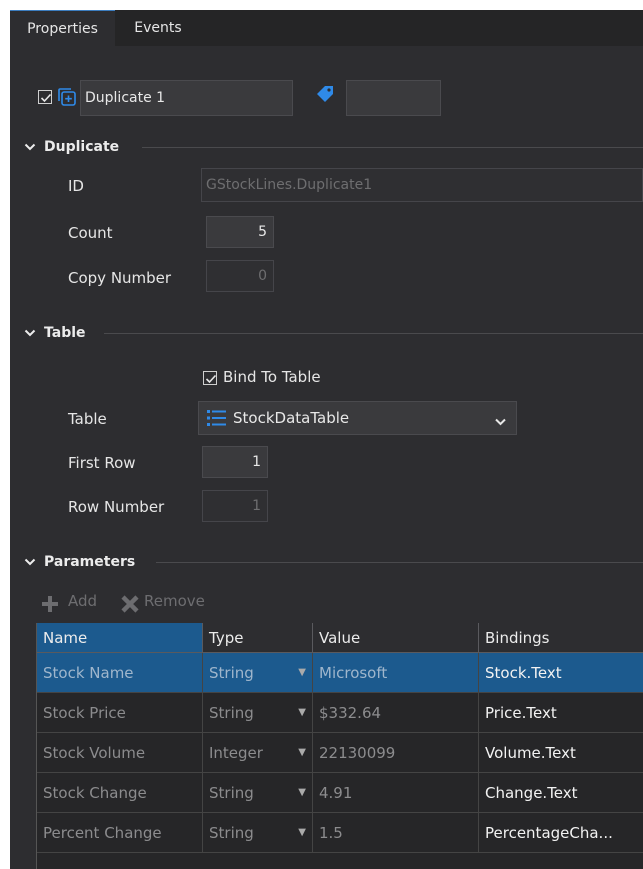 The width and height of the screenshot is (643, 869). I want to click on section-duplicate-header: Duplicate, so click(71, 147).